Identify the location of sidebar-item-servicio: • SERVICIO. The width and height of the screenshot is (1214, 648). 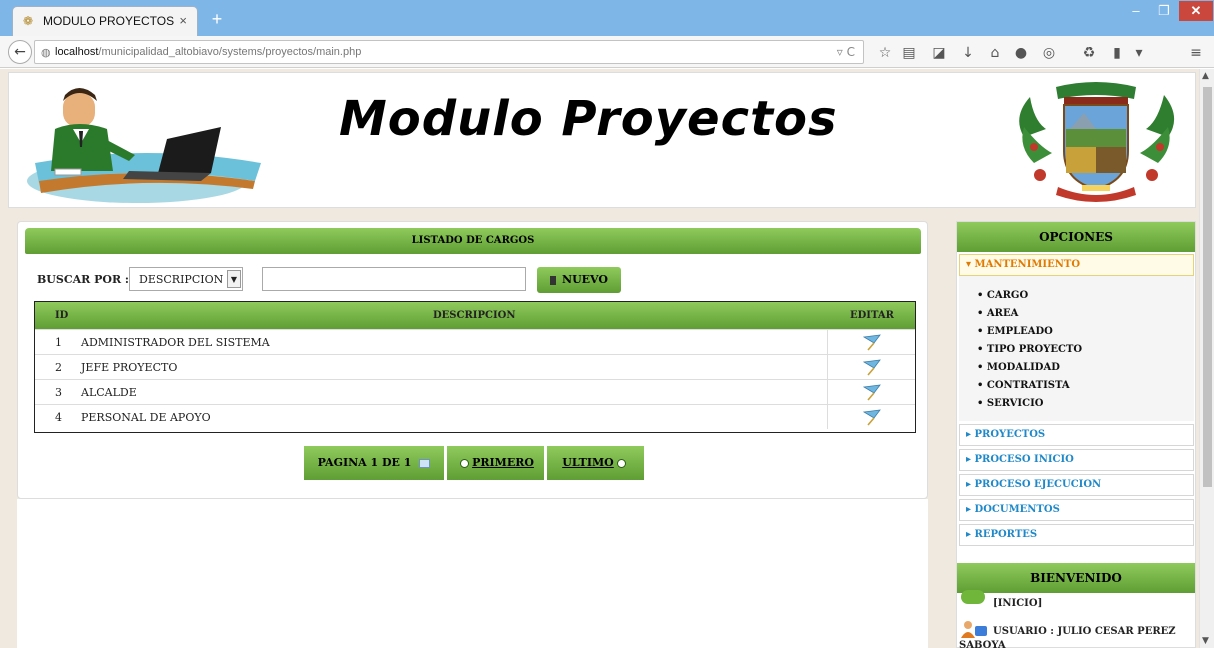
(1010, 403).